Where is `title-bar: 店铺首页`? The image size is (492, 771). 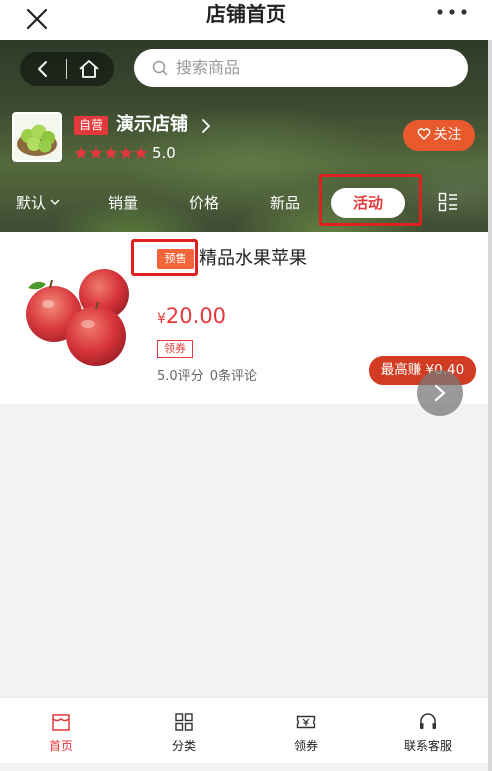 title-bar: 店铺首页 is located at coordinates (246, 20).